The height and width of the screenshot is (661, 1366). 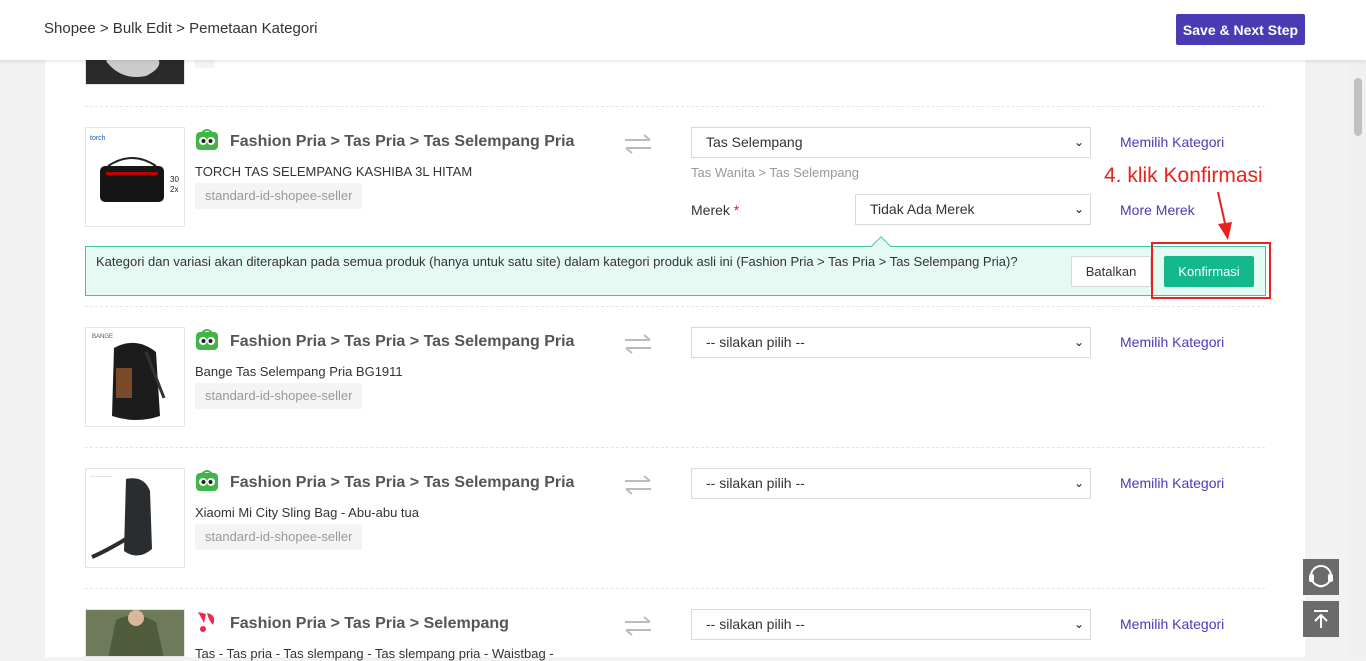 I want to click on product-thumbnail: torch 30 2x, so click(x=135, y=177).